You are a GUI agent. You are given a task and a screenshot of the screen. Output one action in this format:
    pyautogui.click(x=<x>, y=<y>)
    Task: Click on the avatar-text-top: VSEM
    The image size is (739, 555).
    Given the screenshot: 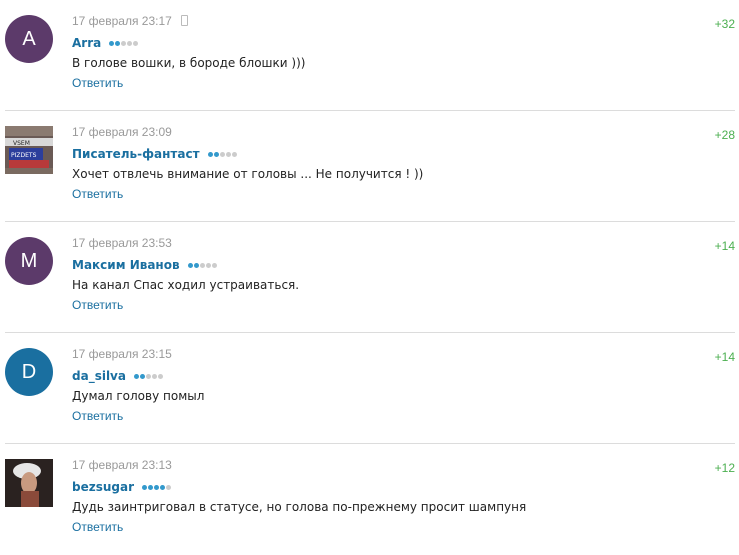 What is the action you would take?
    pyautogui.click(x=21, y=143)
    